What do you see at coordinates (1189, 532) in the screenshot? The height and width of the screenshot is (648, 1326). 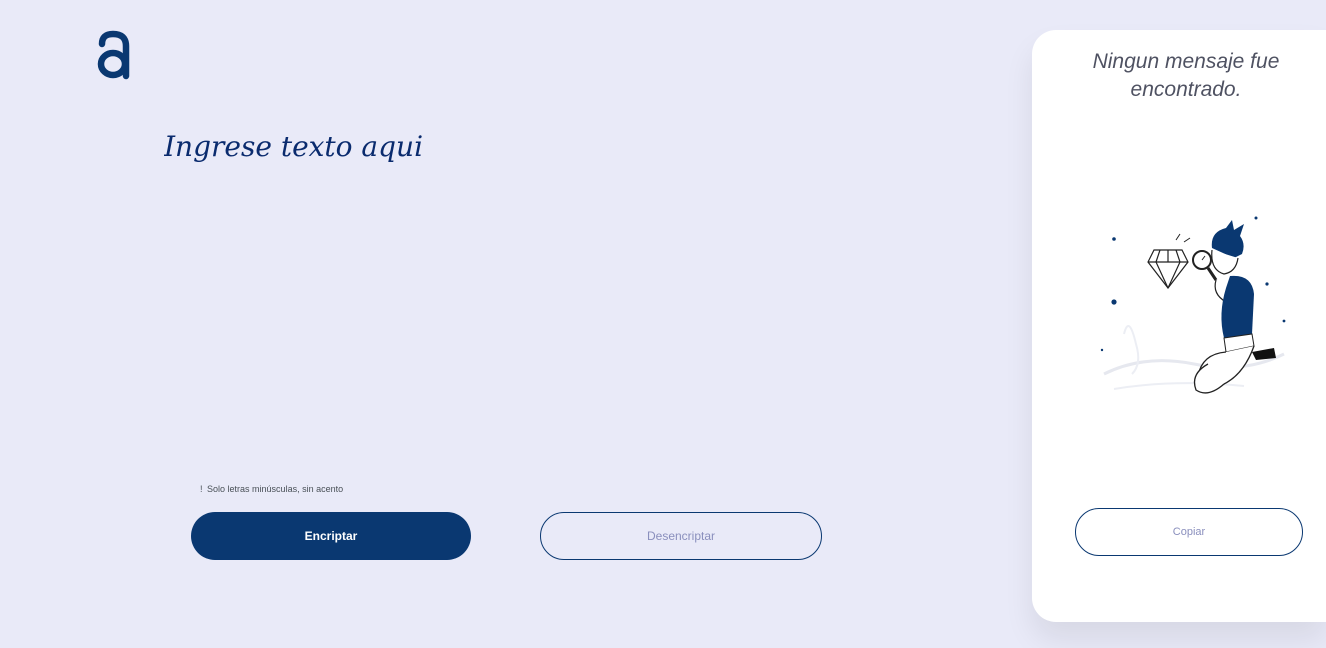 I see `copy-button: Copiar` at bounding box center [1189, 532].